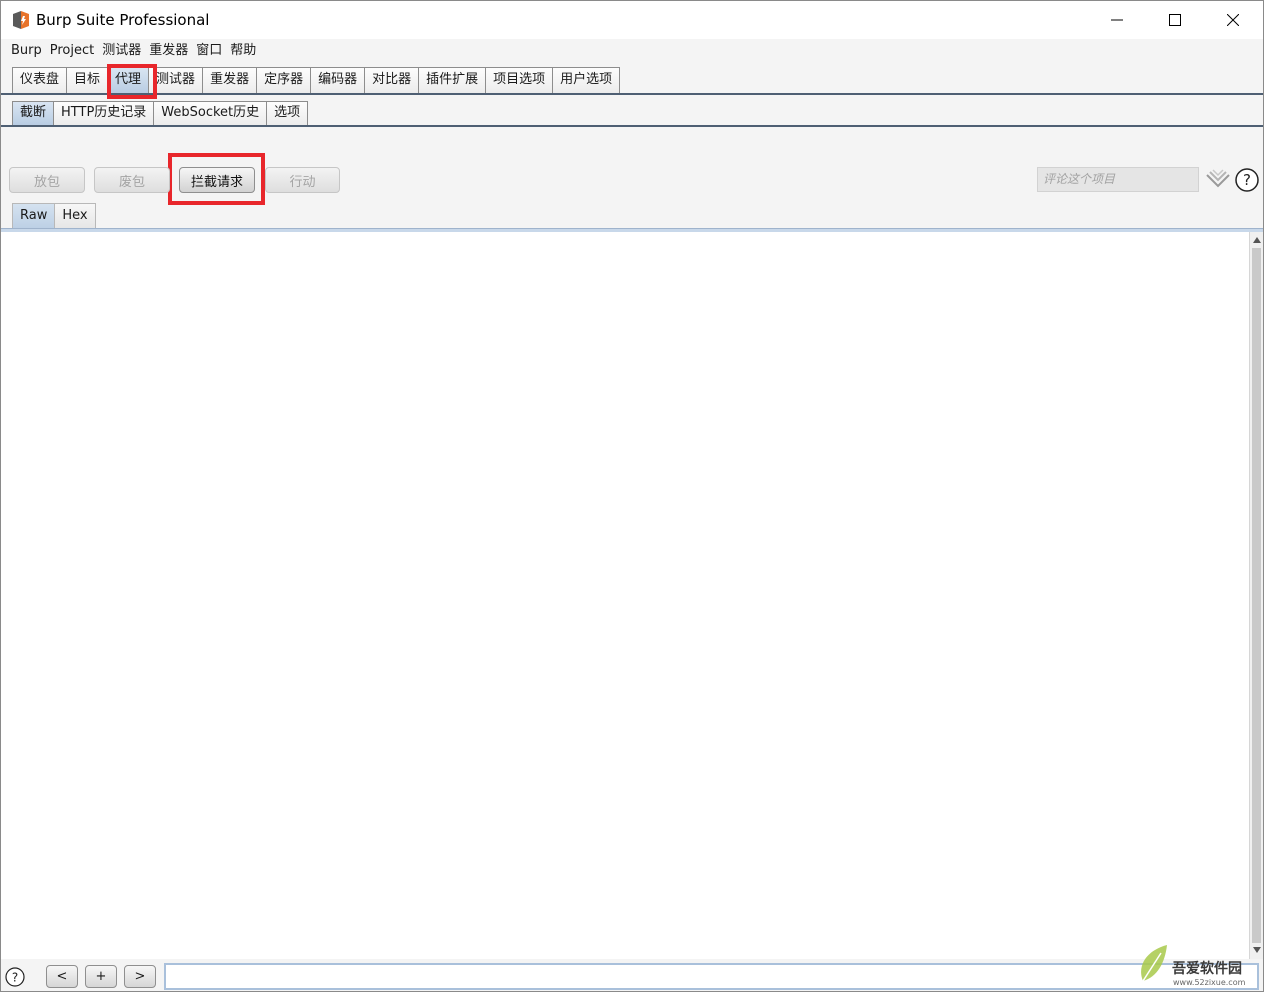  I want to click on tab-dashboard: 仪表盘, so click(40, 80).